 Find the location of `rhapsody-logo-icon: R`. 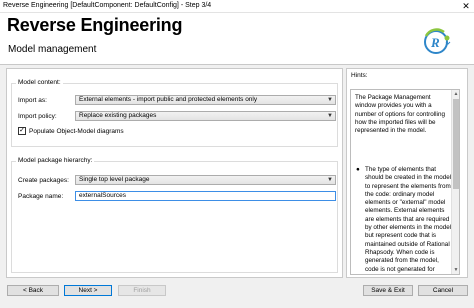

rhapsody-logo-icon: R is located at coordinates (437, 41).